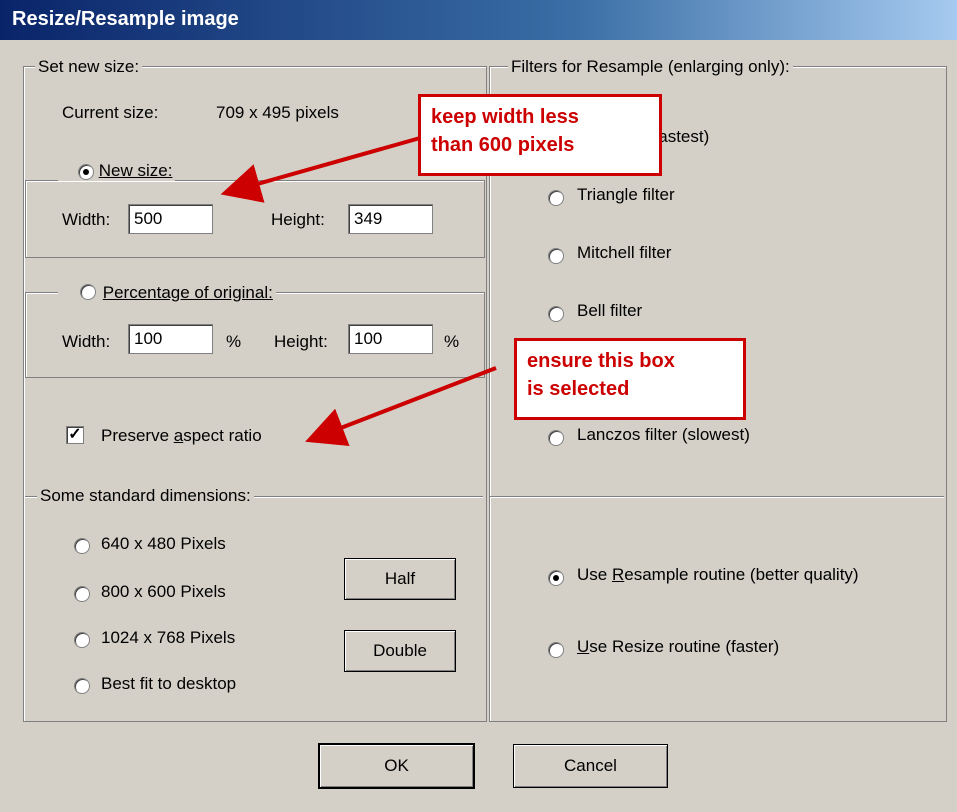 The image size is (957, 812). Describe the element at coordinates (170, 339) in the screenshot. I see `pct-width-input: 100` at that location.